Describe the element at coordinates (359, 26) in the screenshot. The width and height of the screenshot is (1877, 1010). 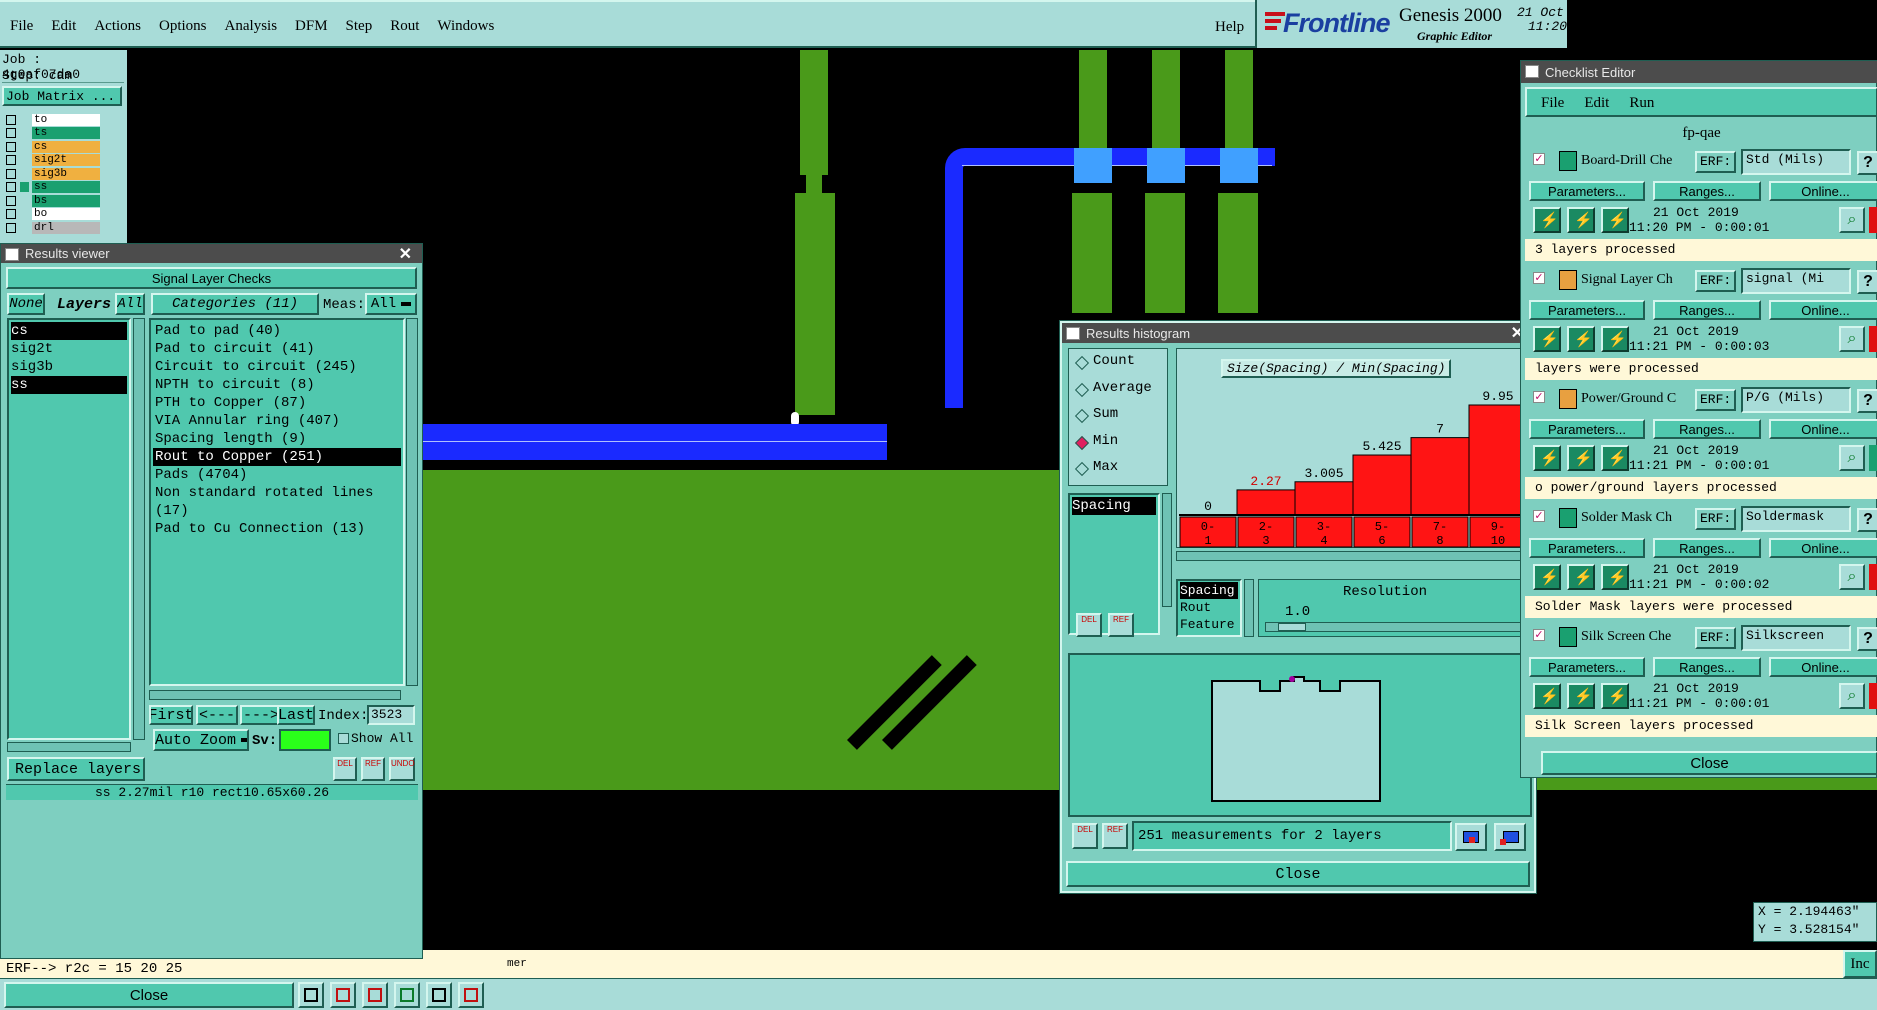
I see `menu-step: Step` at that location.